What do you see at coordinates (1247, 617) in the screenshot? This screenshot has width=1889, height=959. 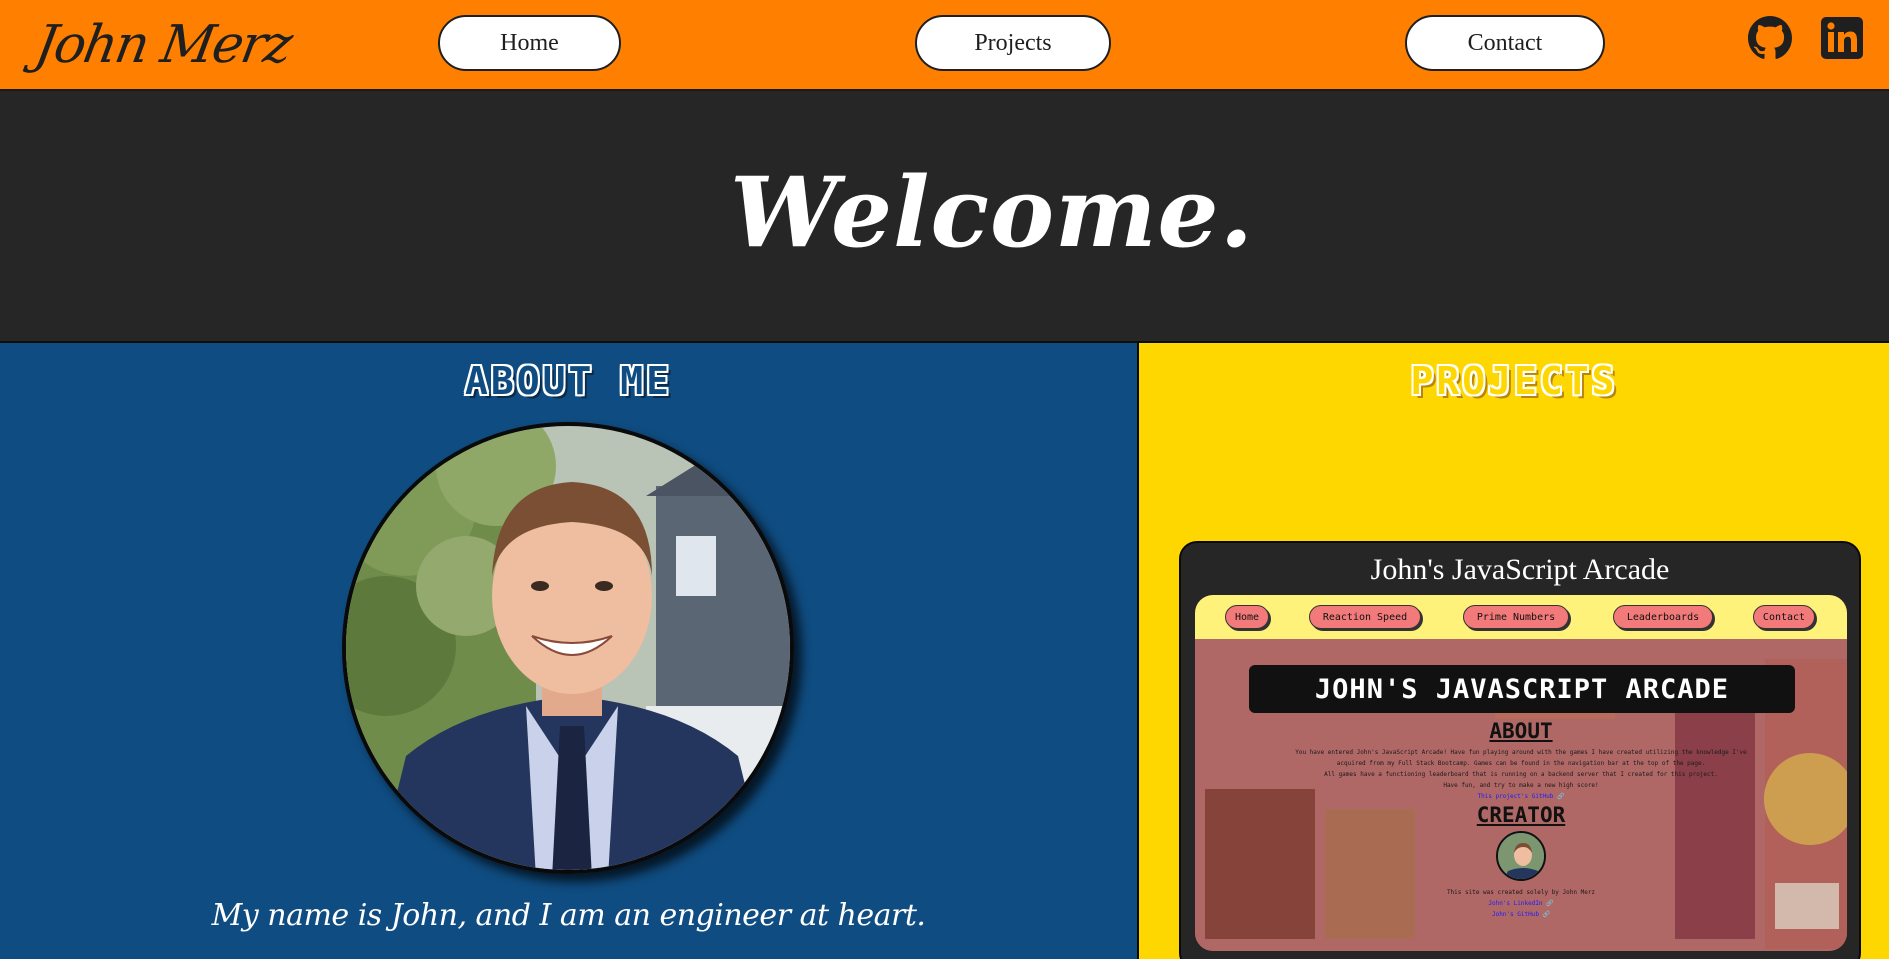 I see `preview-nav-home: Home` at bounding box center [1247, 617].